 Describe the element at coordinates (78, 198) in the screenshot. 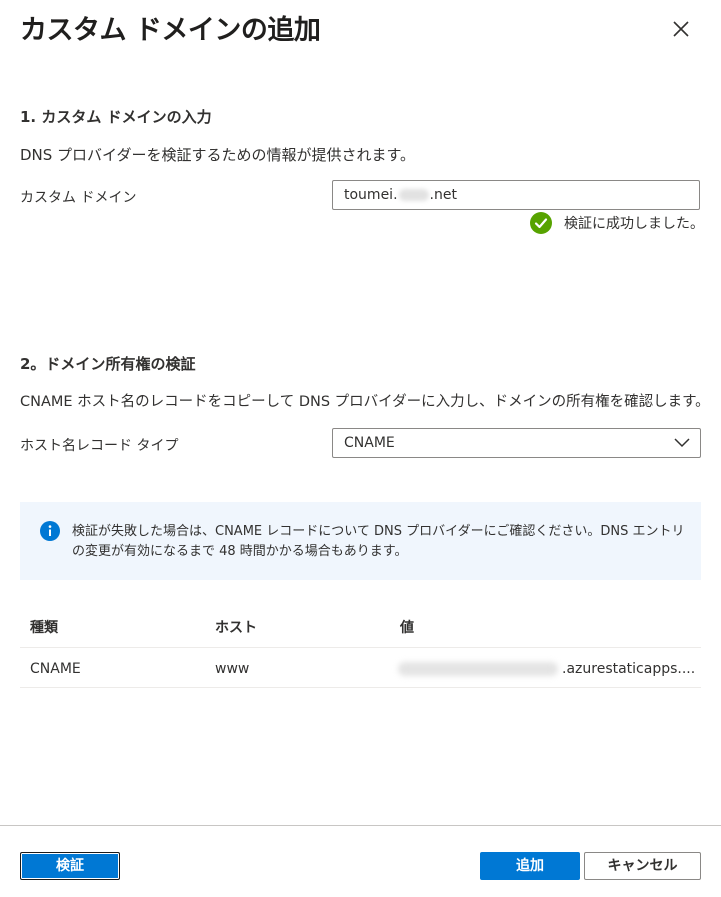

I see `custom-domain-label: カスタム ドメイン` at that location.